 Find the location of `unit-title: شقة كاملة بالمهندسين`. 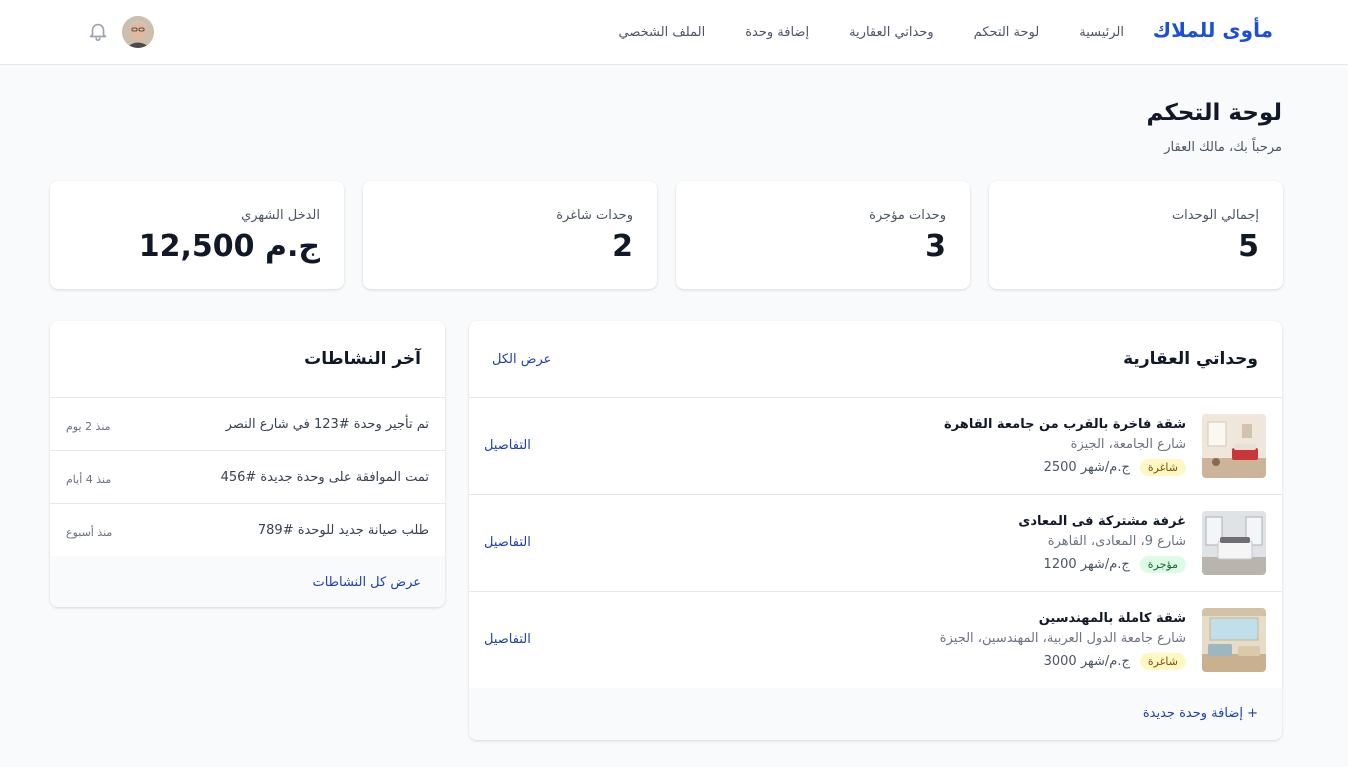

unit-title: شقة كاملة بالمهندسين is located at coordinates (1112, 618).